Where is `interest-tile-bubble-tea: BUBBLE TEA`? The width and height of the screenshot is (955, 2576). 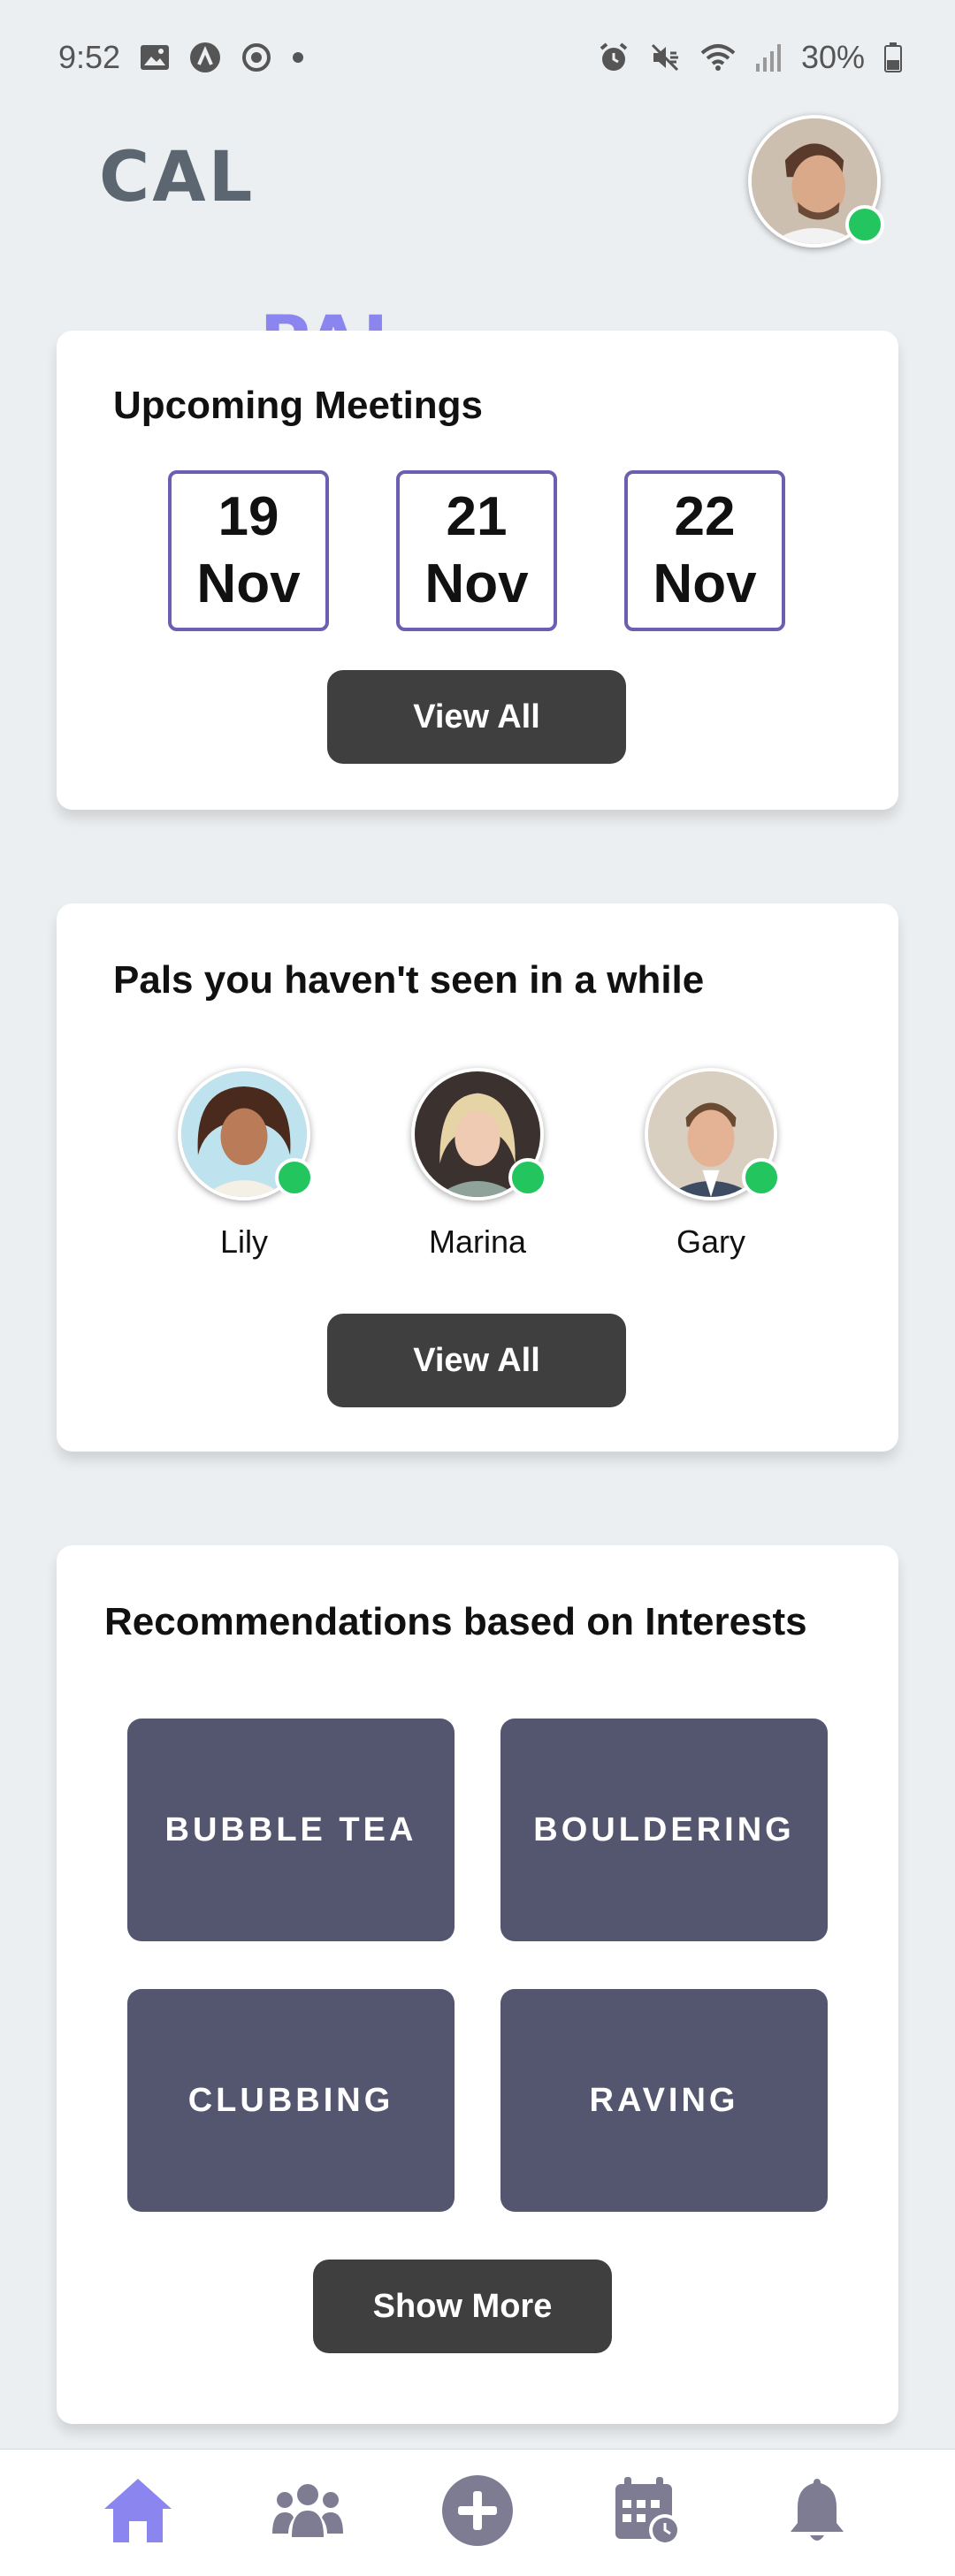 interest-tile-bubble-tea: BUBBLE TEA is located at coordinates (291, 1830).